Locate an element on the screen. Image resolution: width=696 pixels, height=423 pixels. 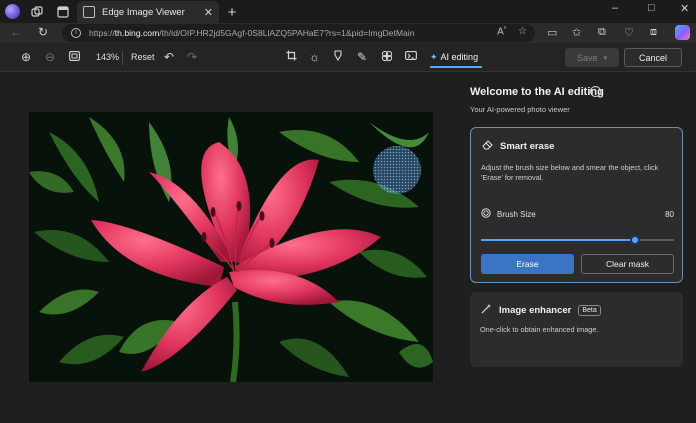
brush-size-row: Brush Size 80 is located at coordinates (577, 214).